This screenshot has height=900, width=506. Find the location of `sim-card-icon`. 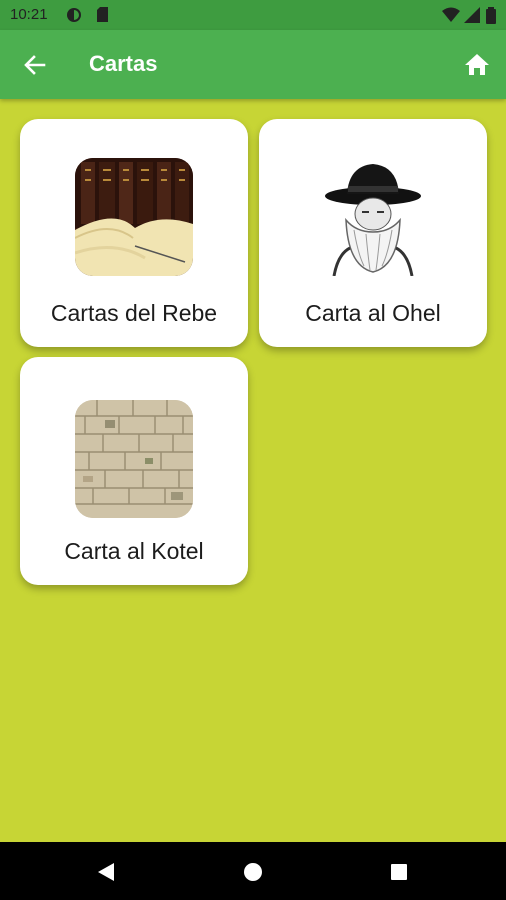

sim-card-icon is located at coordinates (102, 14).